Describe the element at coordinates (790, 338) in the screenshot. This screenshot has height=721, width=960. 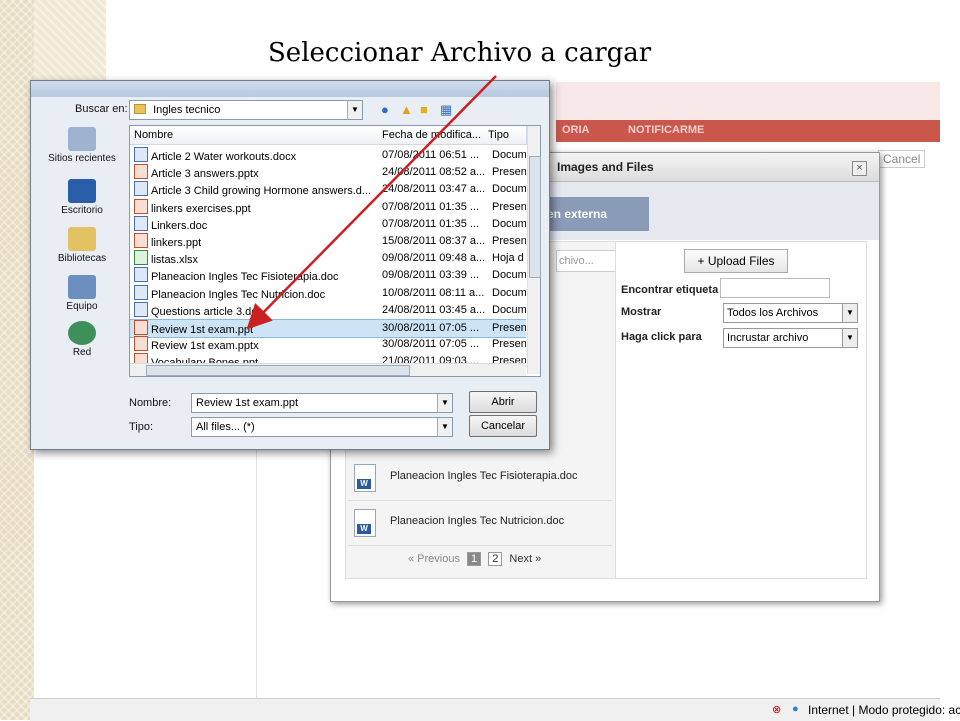
I see `click-action-select: Incrustar archivo ▼` at that location.